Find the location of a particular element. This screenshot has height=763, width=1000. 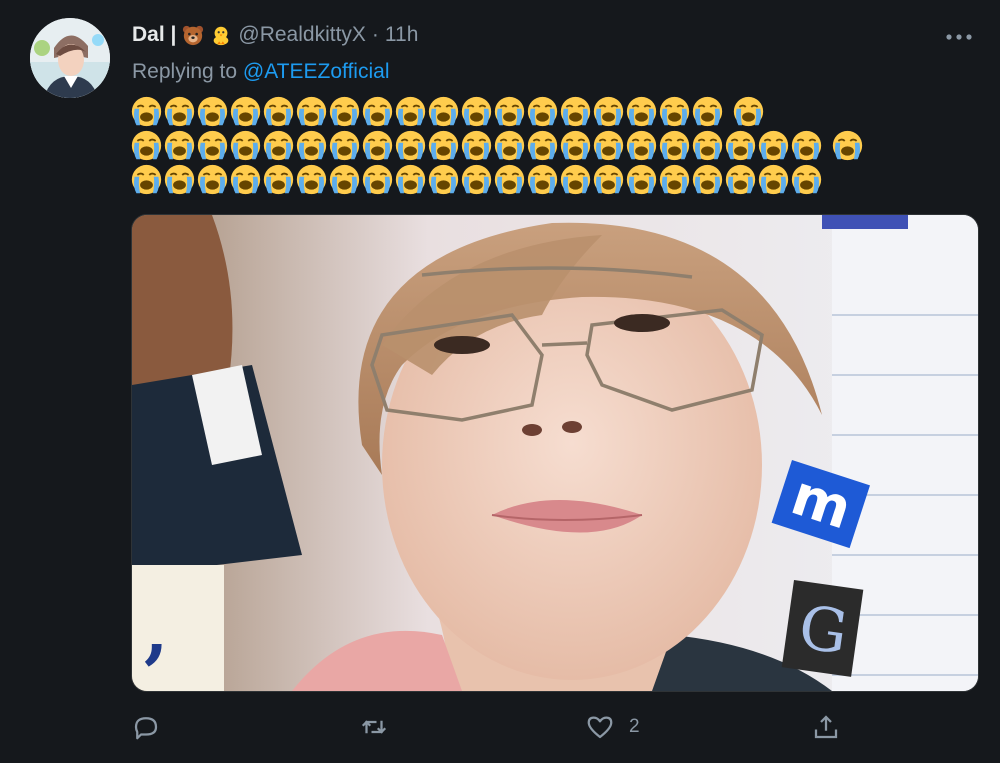

share-button is located at coordinates (826, 727).